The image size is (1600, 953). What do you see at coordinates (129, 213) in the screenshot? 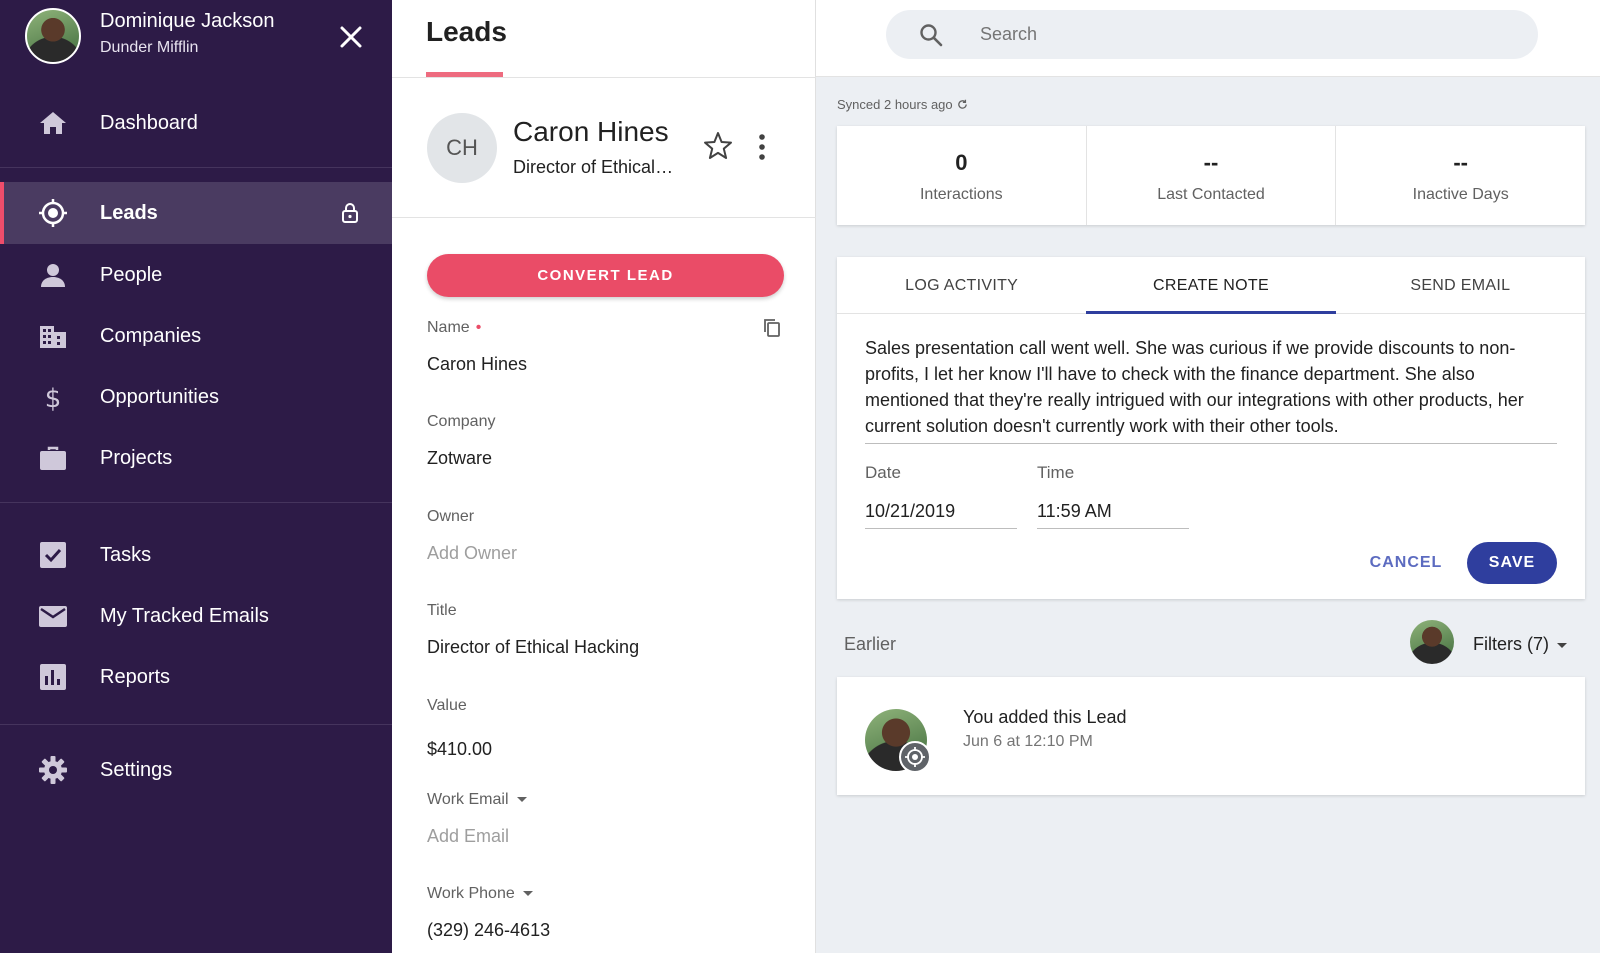
I see `sidebar-item-label: Leads` at bounding box center [129, 213].